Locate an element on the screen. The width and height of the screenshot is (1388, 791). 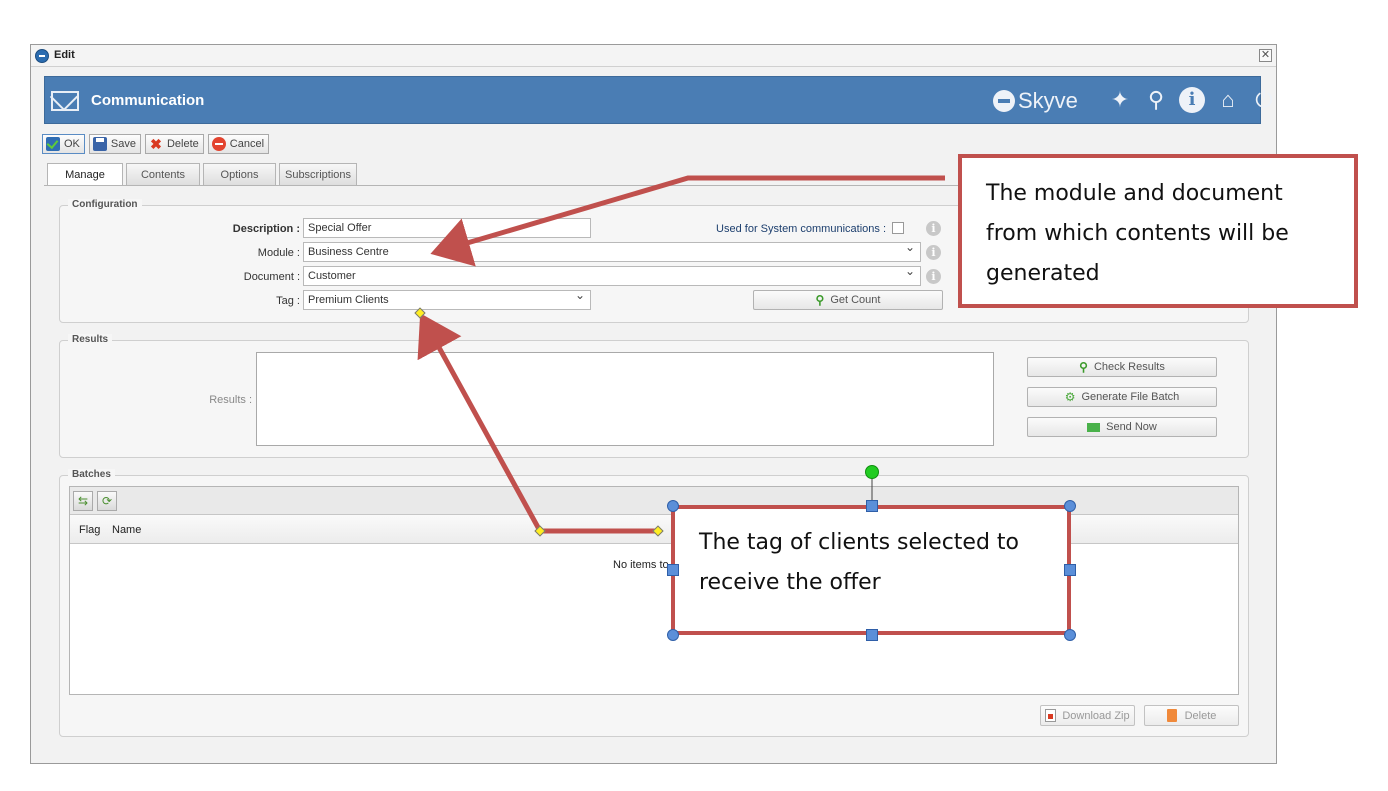
gears-icon: ⚙ is located at coordinates (1070, 397).